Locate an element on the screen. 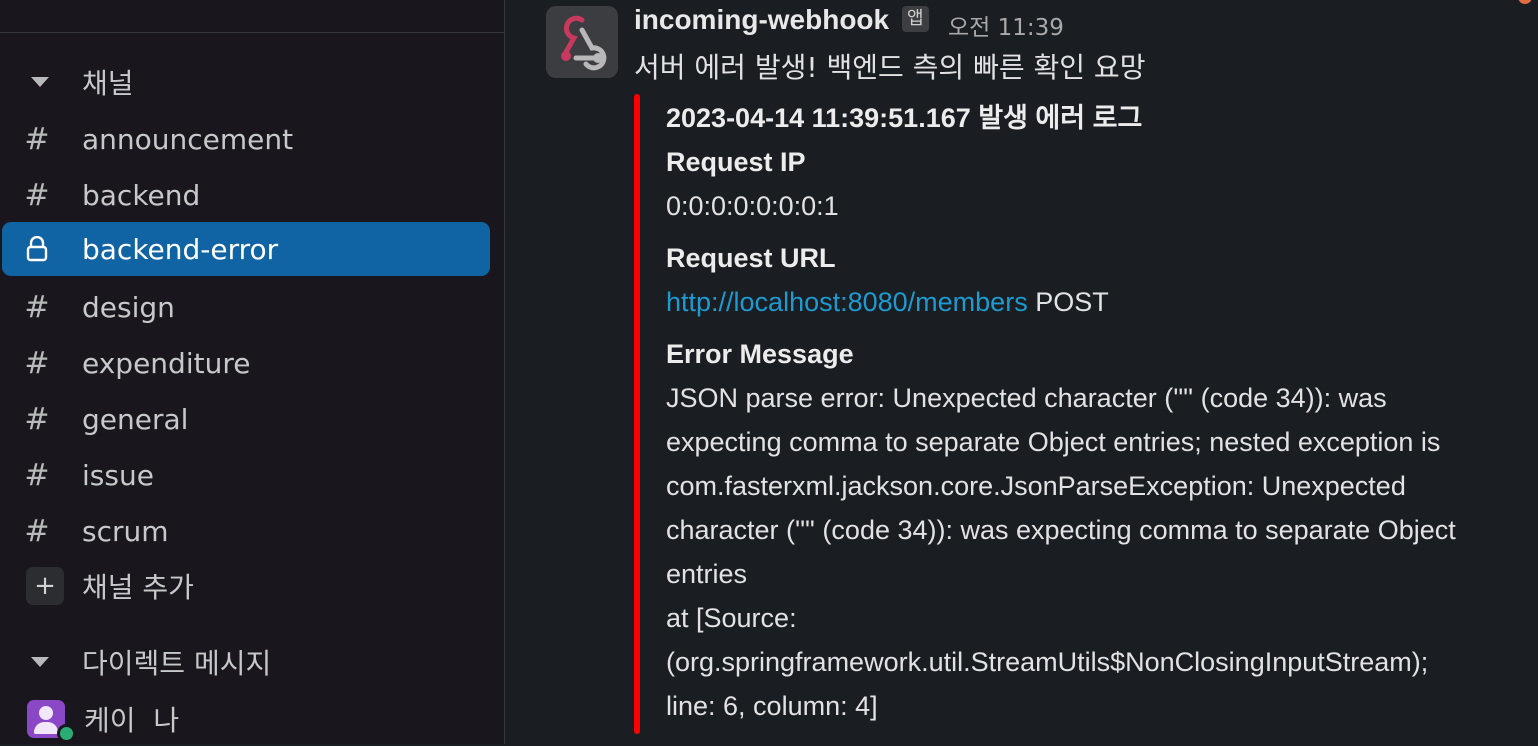  field-value-request-ip: 0:0:0:0:0:0:0:1 is located at coordinates (752, 206).